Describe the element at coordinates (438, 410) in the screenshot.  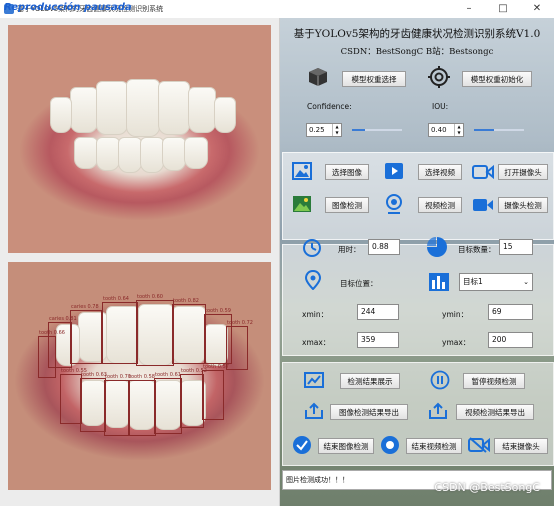
I see `export-video-icon` at that location.